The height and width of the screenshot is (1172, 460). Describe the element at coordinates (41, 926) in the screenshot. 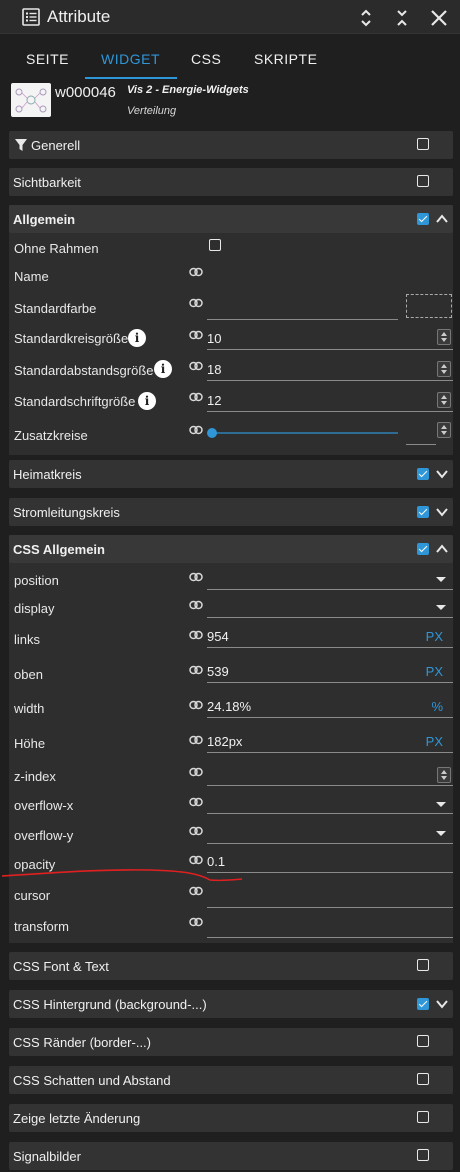

I see `transform-label: transform` at that location.